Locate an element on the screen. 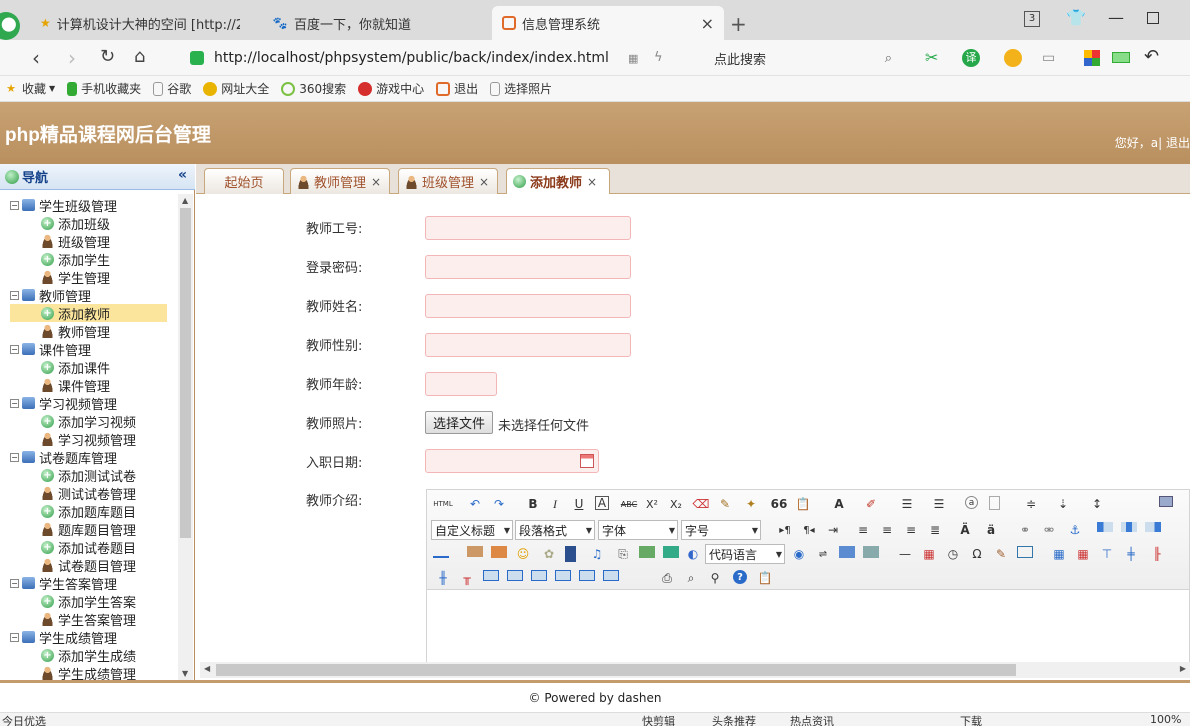 Image resolution: width=1190 pixels, height=726 pixels. paste-plain-icon: 📋 is located at coordinates (803, 504).